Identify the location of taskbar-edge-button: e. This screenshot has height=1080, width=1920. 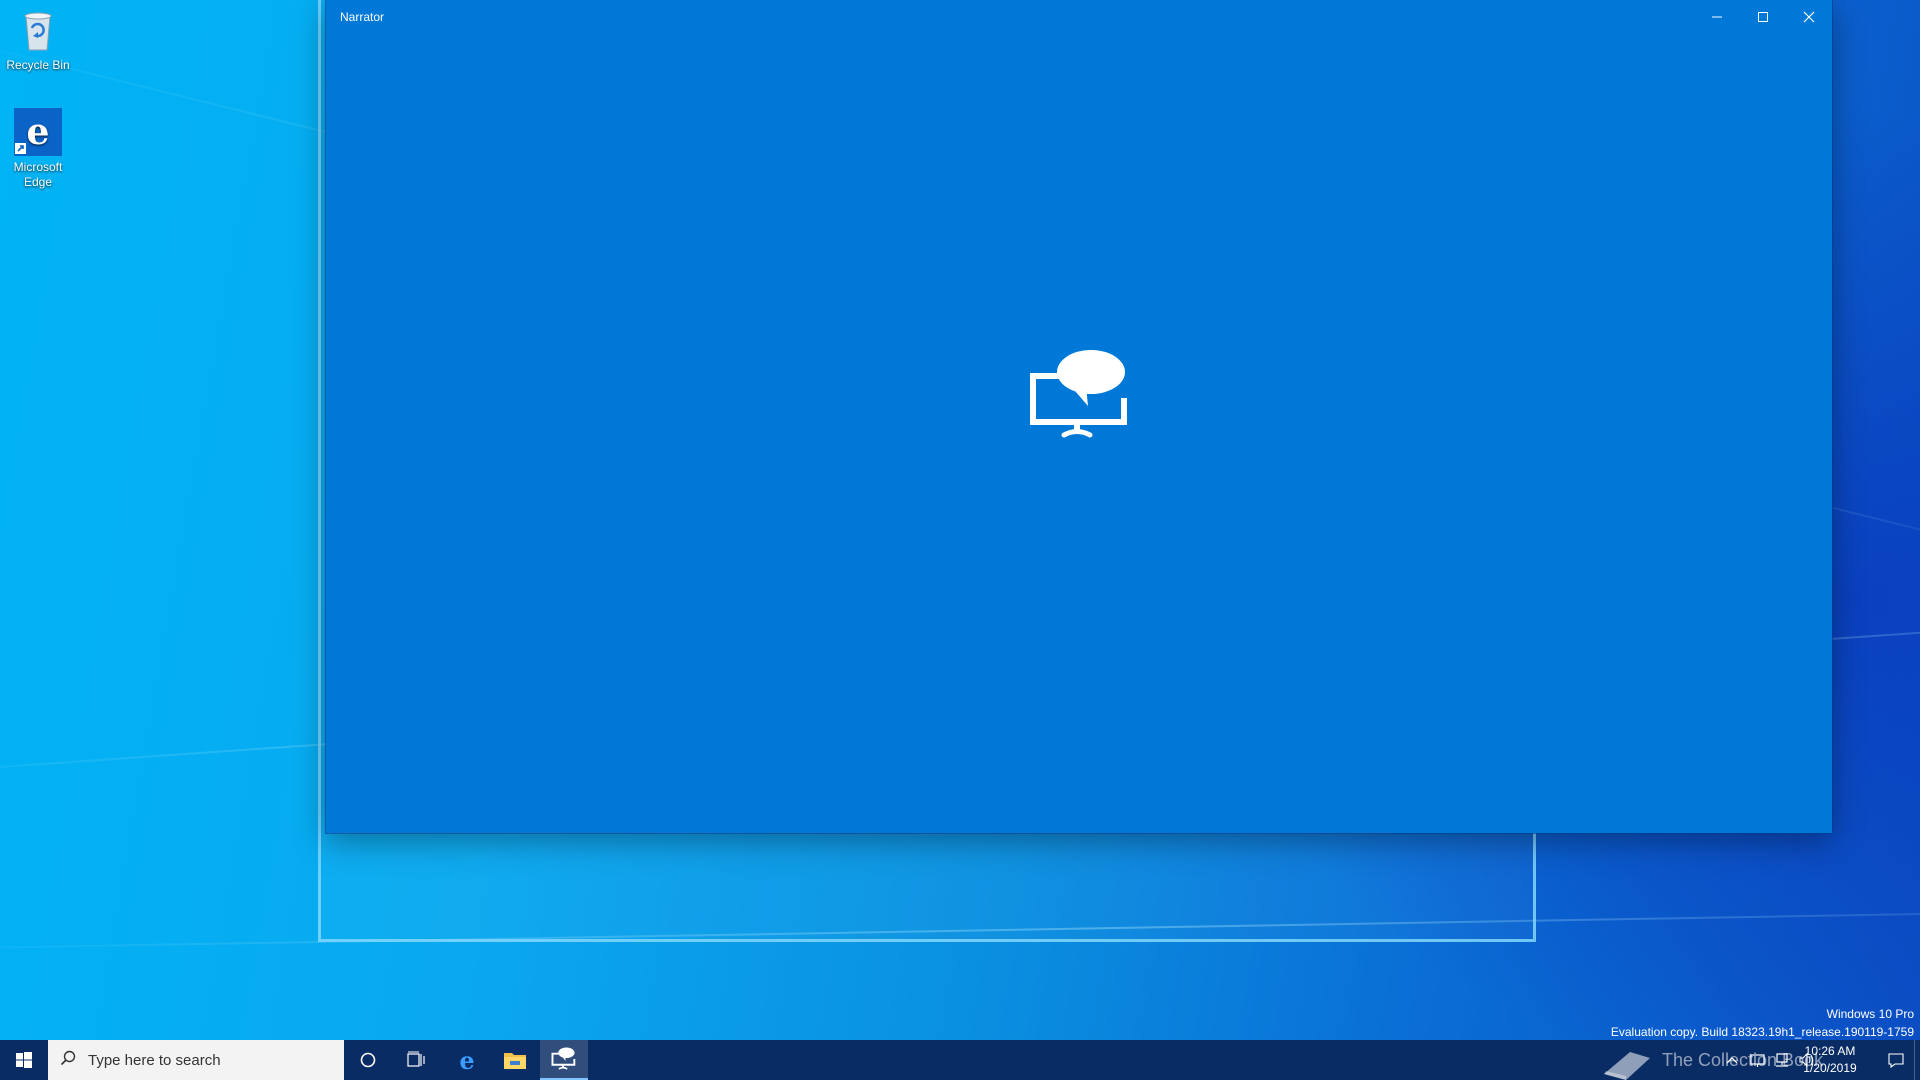
(467, 1060).